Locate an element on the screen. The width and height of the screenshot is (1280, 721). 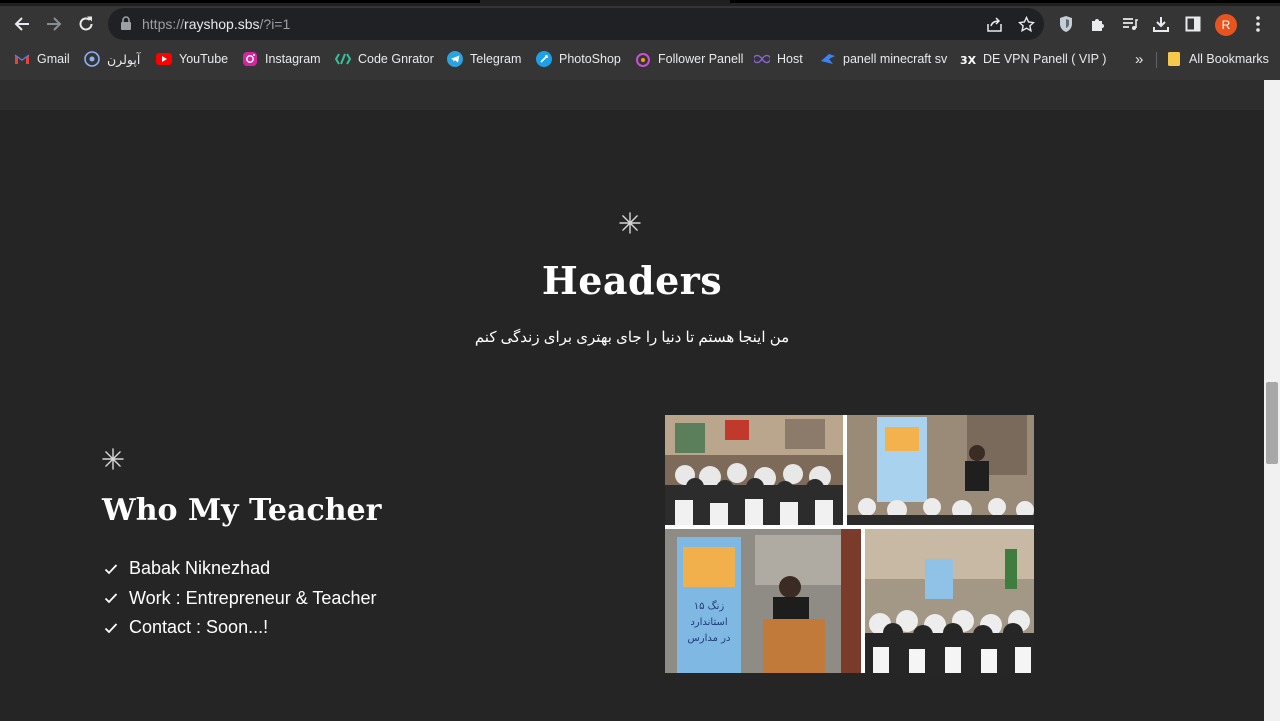
code-generator-icon is located at coordinates (343, 59).